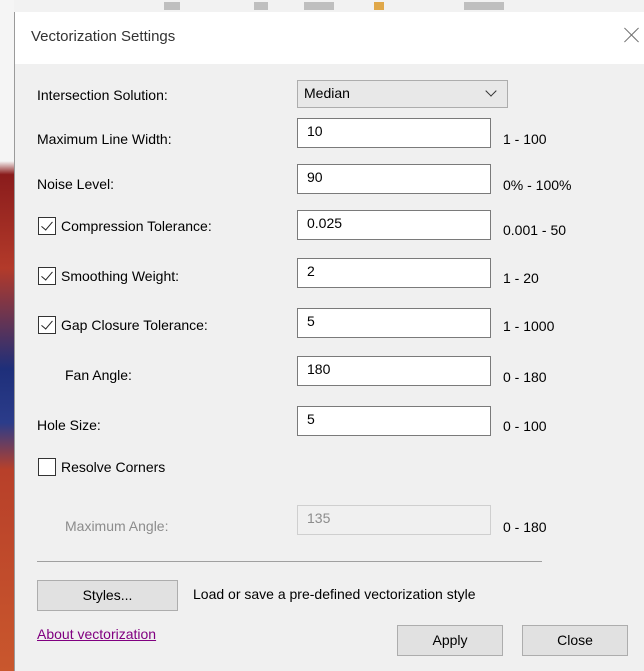  I want to click on chevron-down-icon, so click(491, 91).